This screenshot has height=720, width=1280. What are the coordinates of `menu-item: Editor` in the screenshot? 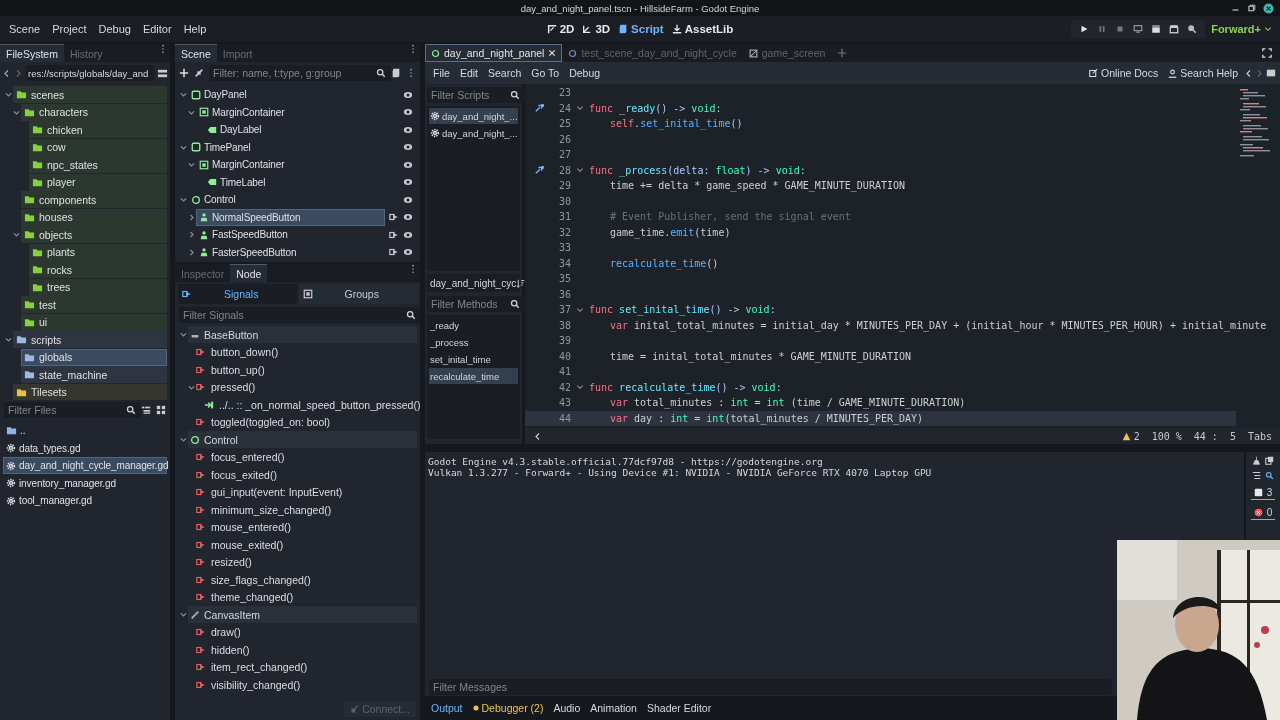 It's located at (157, 29).